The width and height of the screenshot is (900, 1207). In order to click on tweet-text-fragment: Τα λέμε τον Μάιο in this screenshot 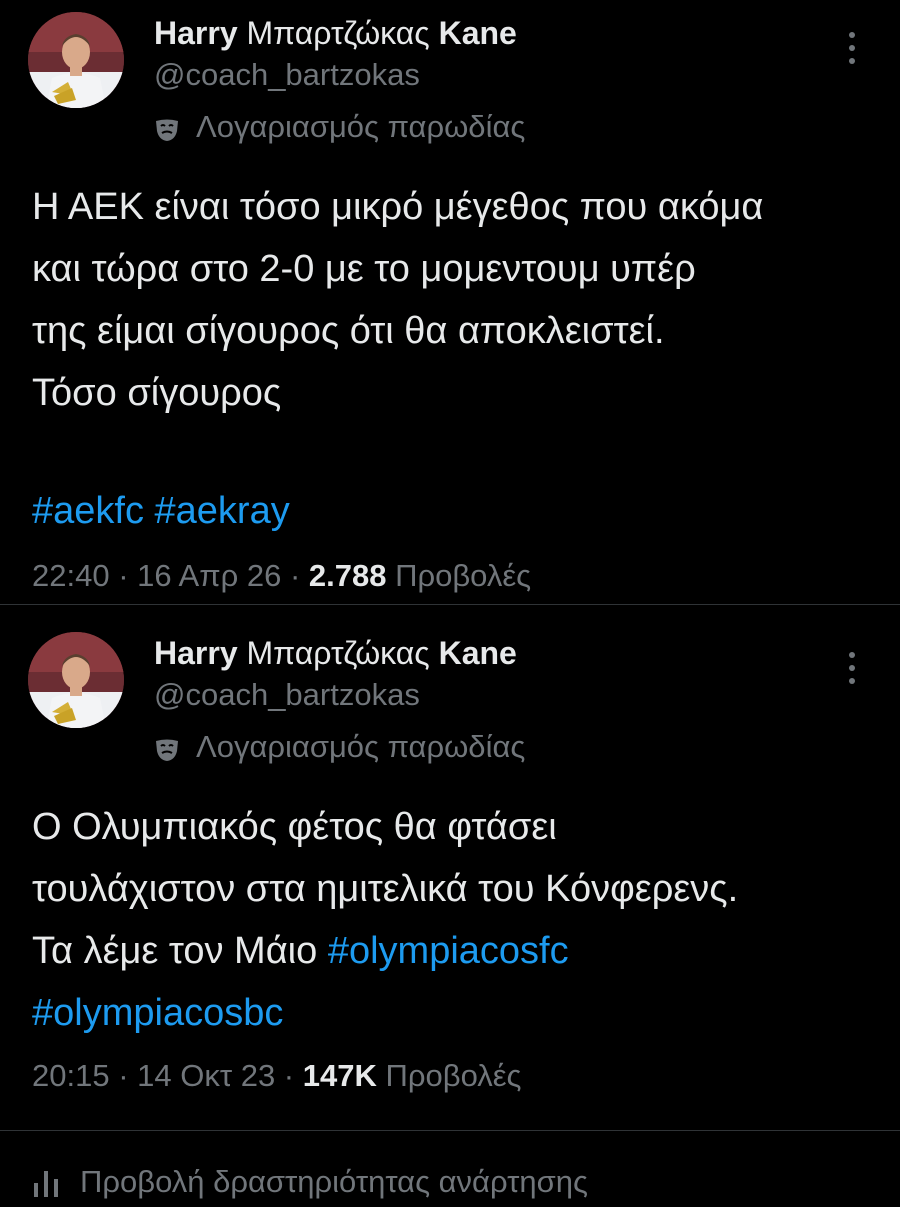, I will do `click(180, 951)`.